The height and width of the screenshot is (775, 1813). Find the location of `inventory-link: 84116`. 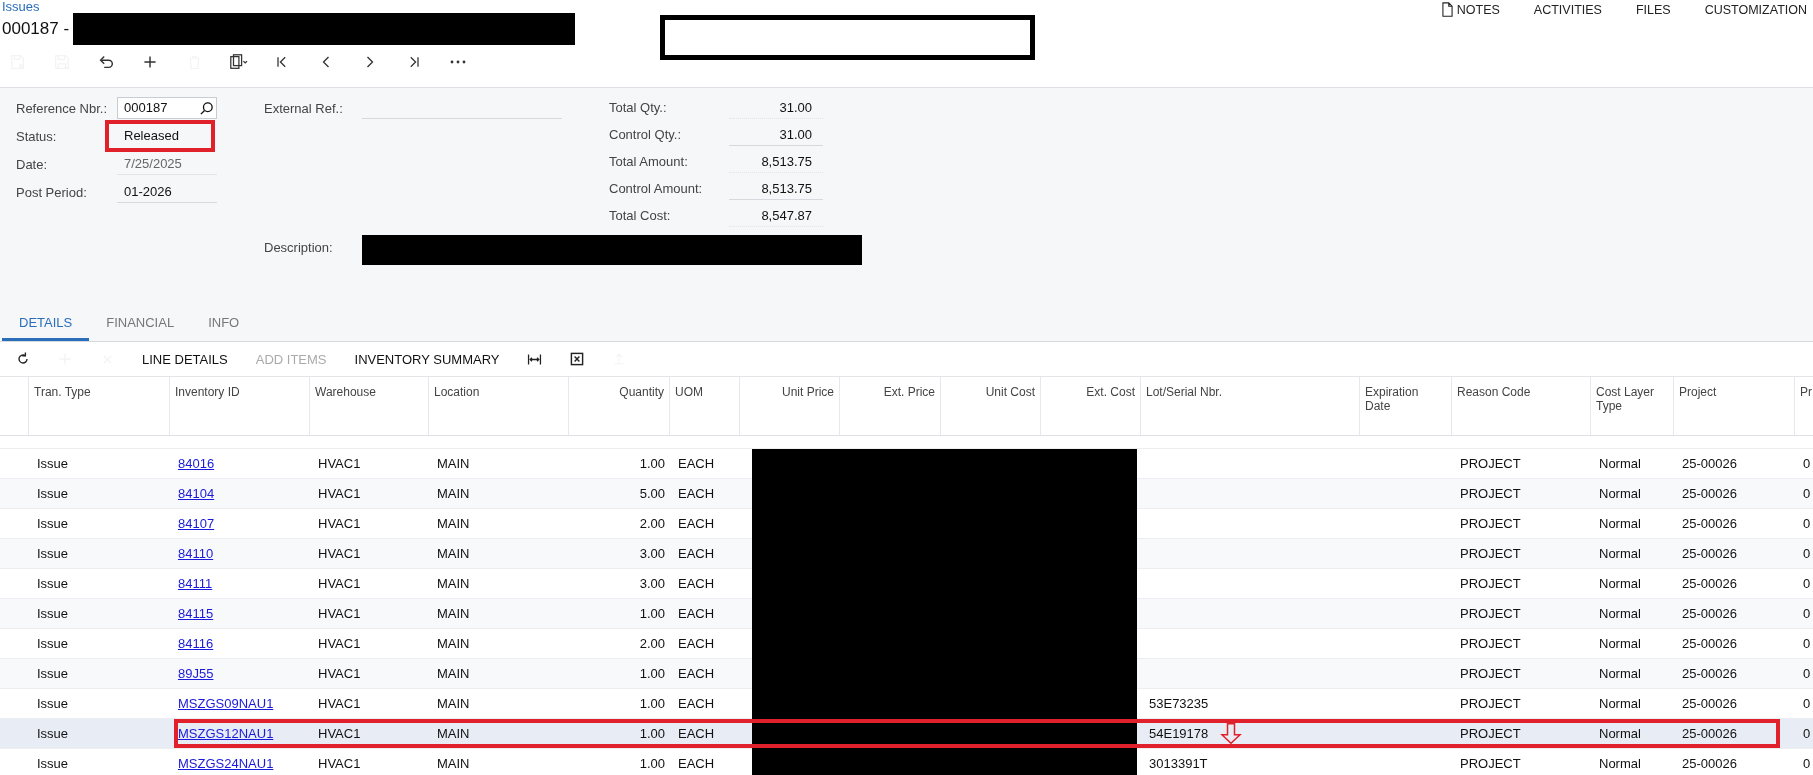

inventory-link: 84116 is located at coordinates (196, 643).